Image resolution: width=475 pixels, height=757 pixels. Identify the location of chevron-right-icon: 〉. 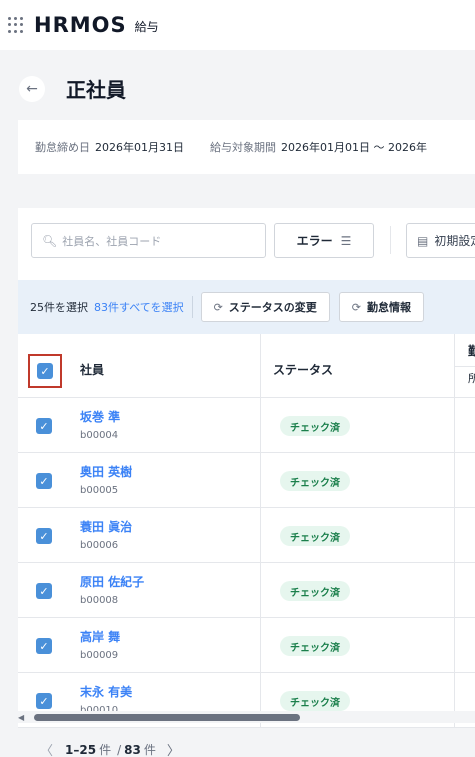
(173, 748).